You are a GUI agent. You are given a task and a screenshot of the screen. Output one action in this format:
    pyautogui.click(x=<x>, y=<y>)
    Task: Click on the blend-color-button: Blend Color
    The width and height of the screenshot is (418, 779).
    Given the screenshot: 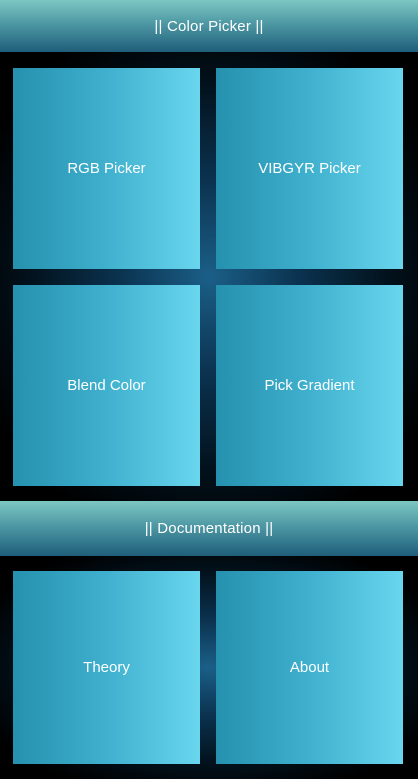 What is the action you would take?
    pyautogui.click(x=106, y=385)
    